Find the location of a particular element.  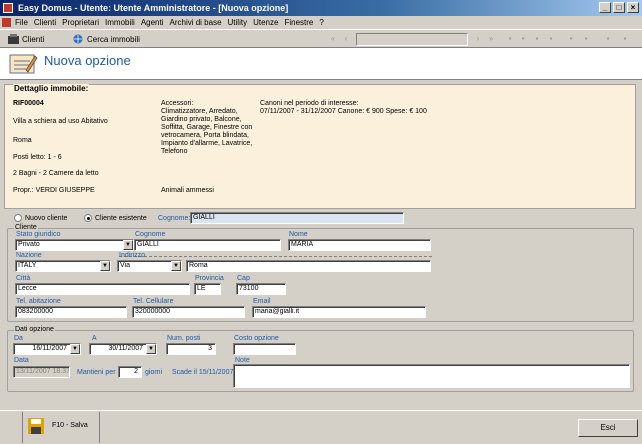

search-surname-input: GIALLI is located at coordinates (297, 218).